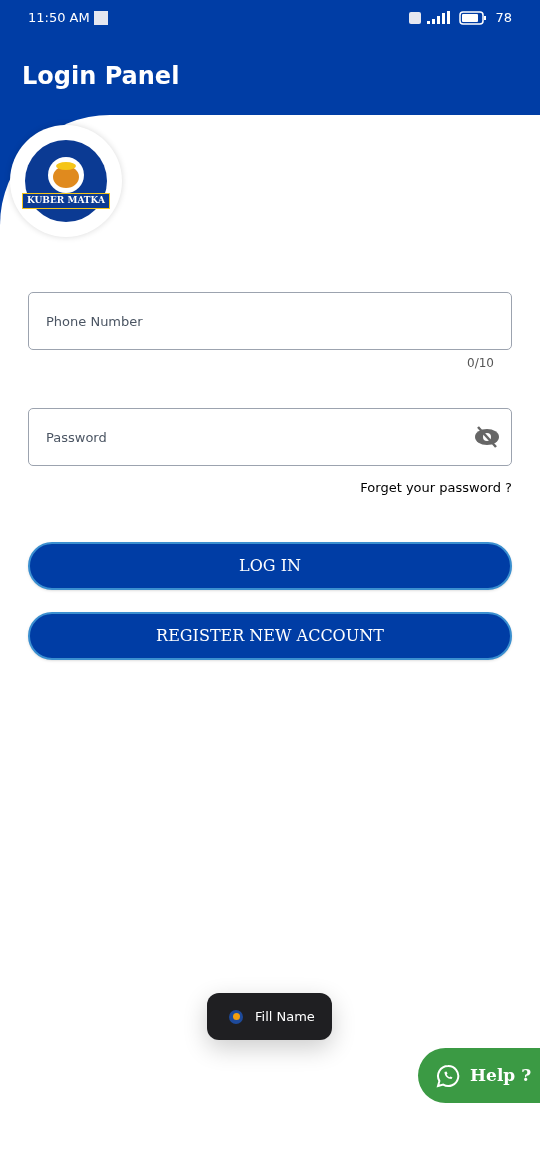 Image resolution: width=540 pixels, height=1170 pixels. What do you see at coordinates (430, 18) in the screenshot?
I see `signal-icon` at bounding box center [430, 18].